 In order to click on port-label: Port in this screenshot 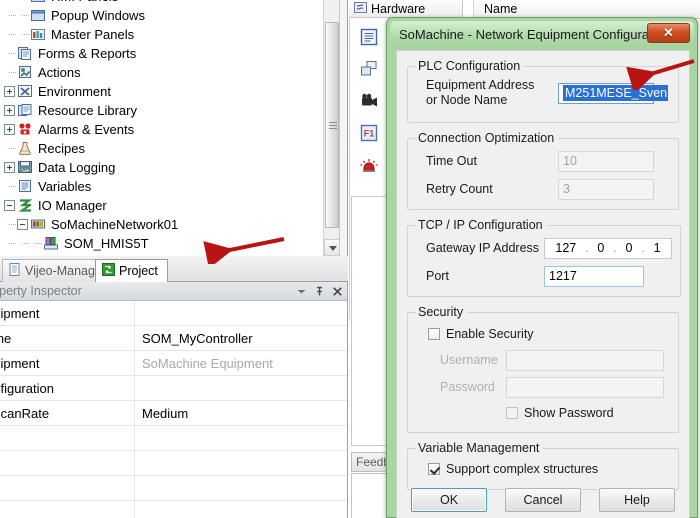, I will do `click(437, 276)`.